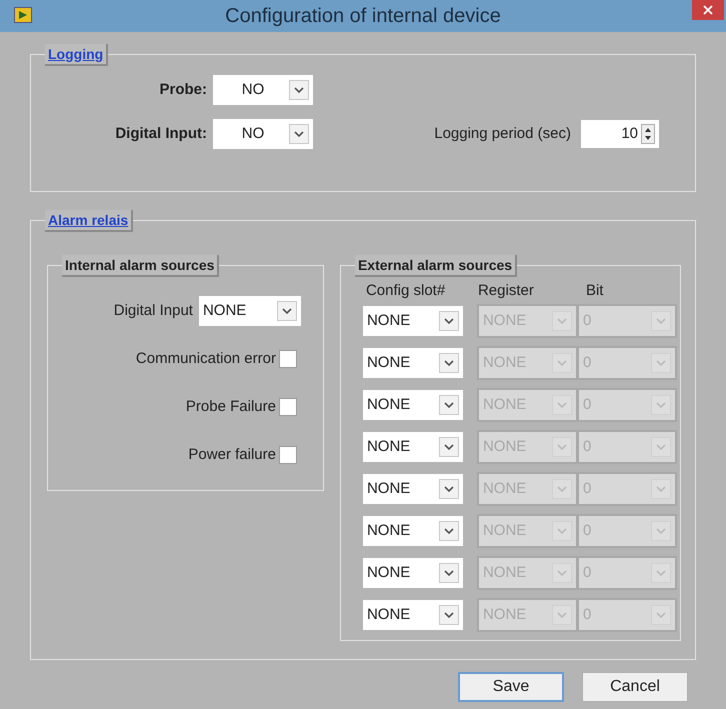  I want to click on dialog-button: Save, so click(511, 687).